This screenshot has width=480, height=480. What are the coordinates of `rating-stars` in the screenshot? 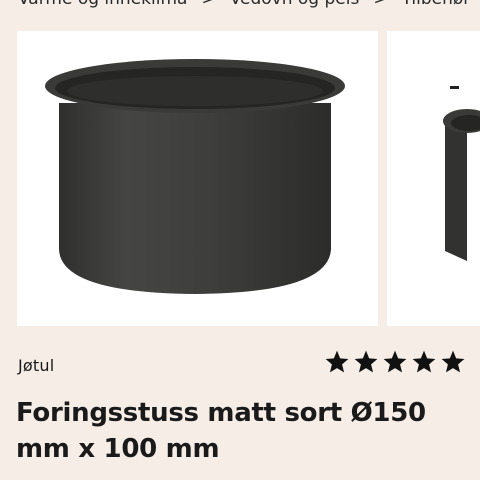 It's located at (395, 362).